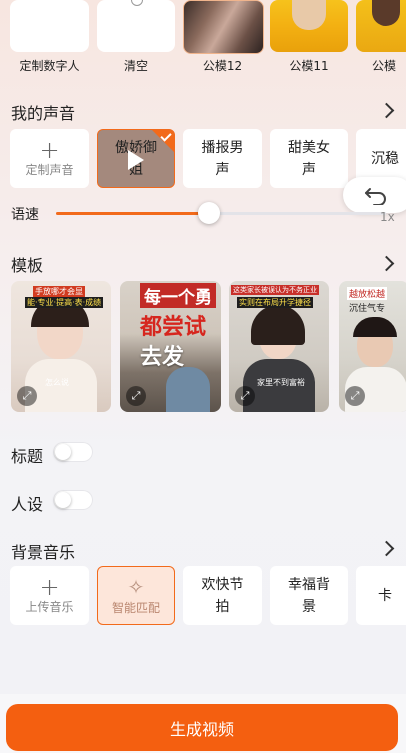 This screenshot has height=753, width=406. I want to click on voice-add-label: 定制声音, so click(49, 169).